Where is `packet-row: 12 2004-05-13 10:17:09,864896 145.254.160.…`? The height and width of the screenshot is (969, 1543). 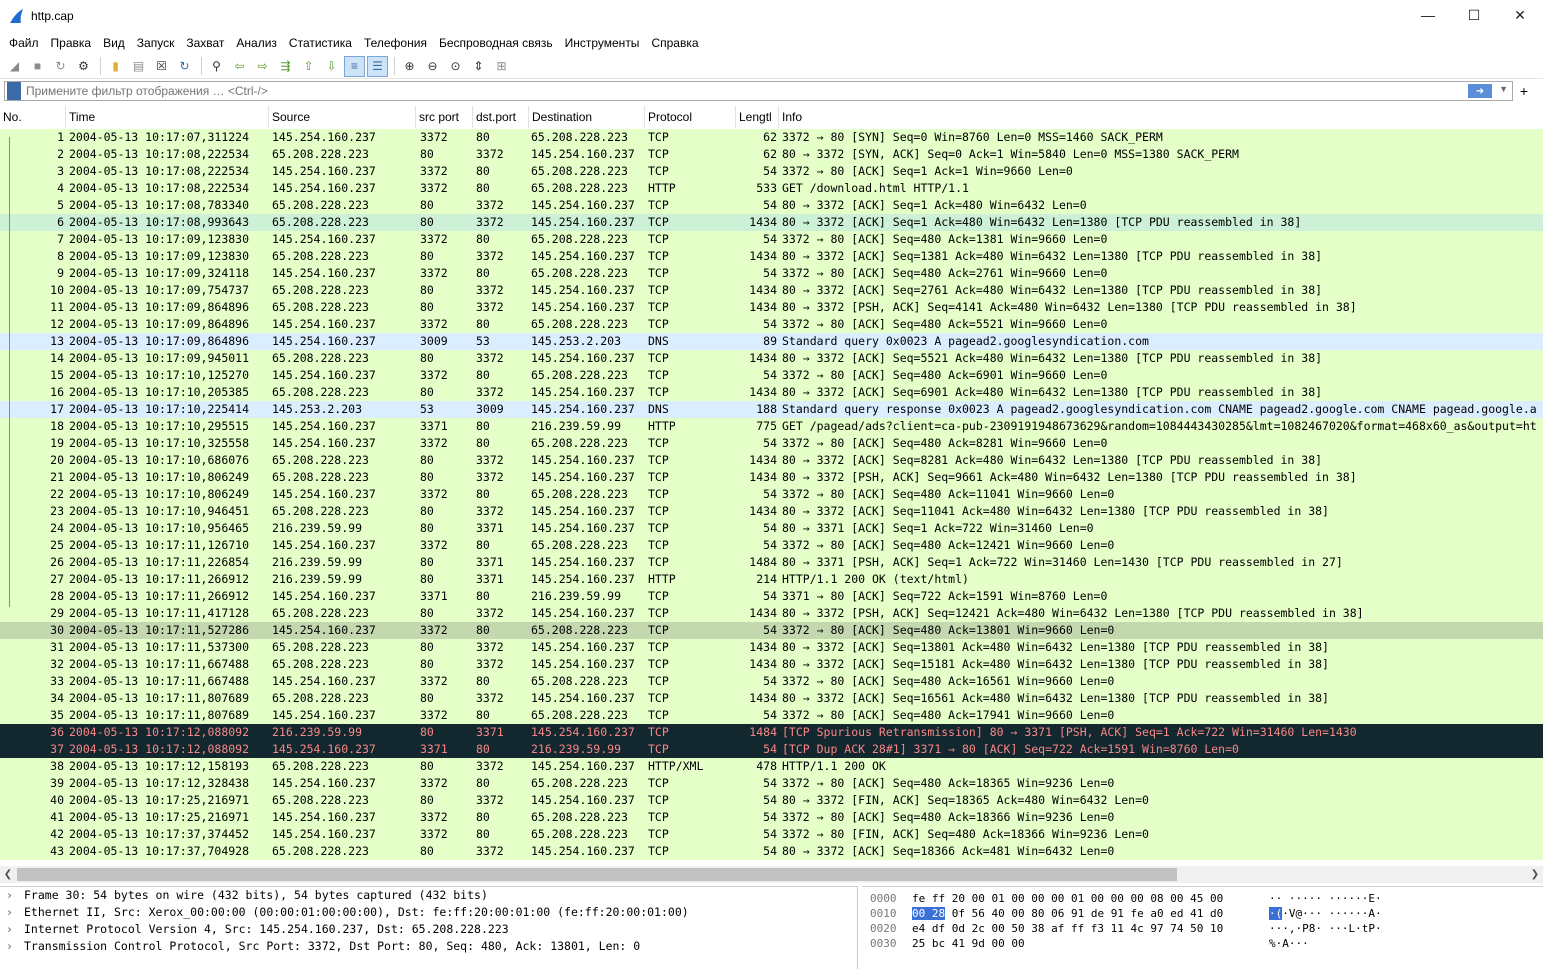 packet-row: 12 2004-05-13 10:17:09,864896 145.254.160.… is located at coordinates (771, 324).